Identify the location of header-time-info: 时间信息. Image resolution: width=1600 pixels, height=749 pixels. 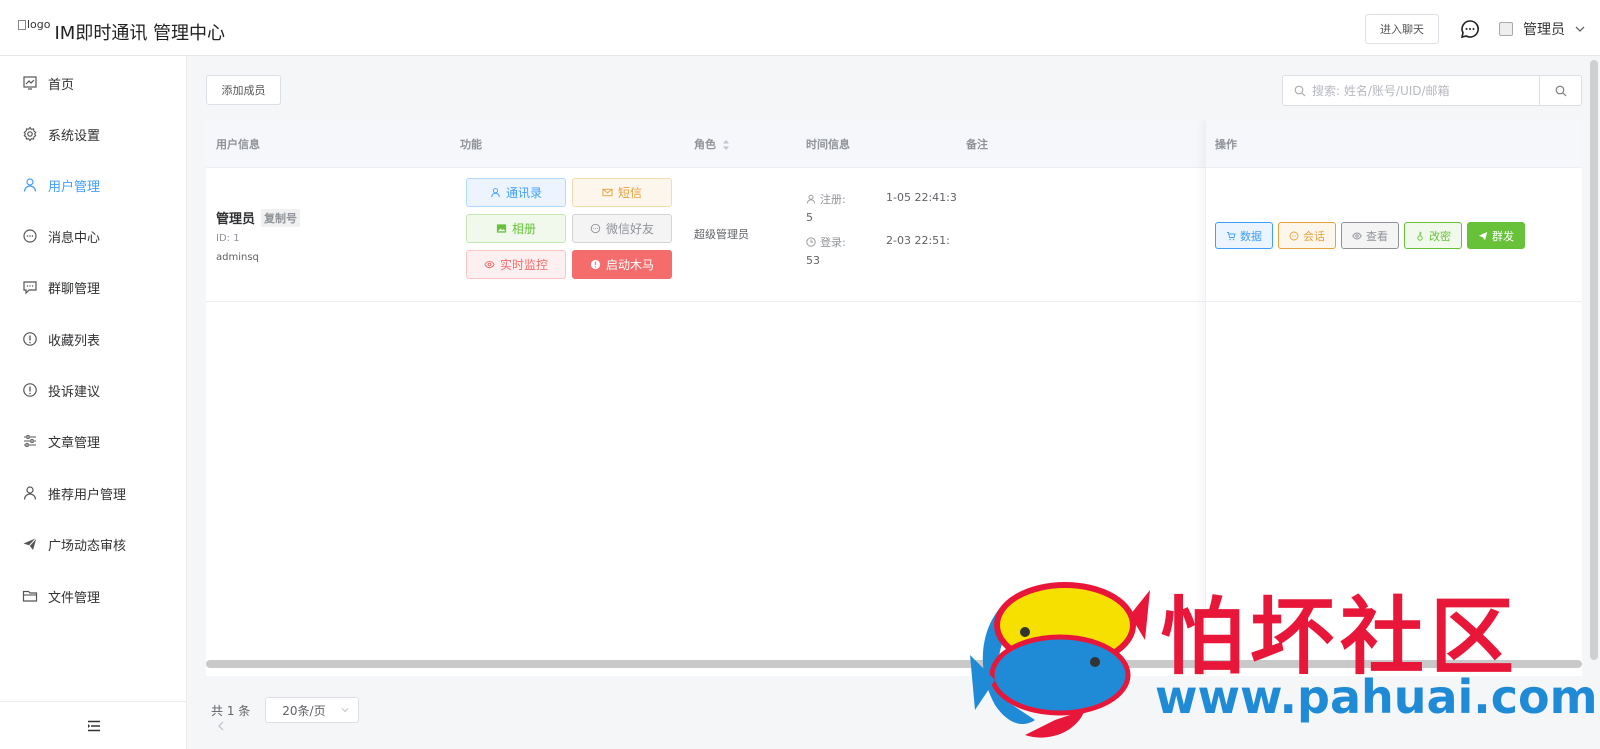
(828, 144).